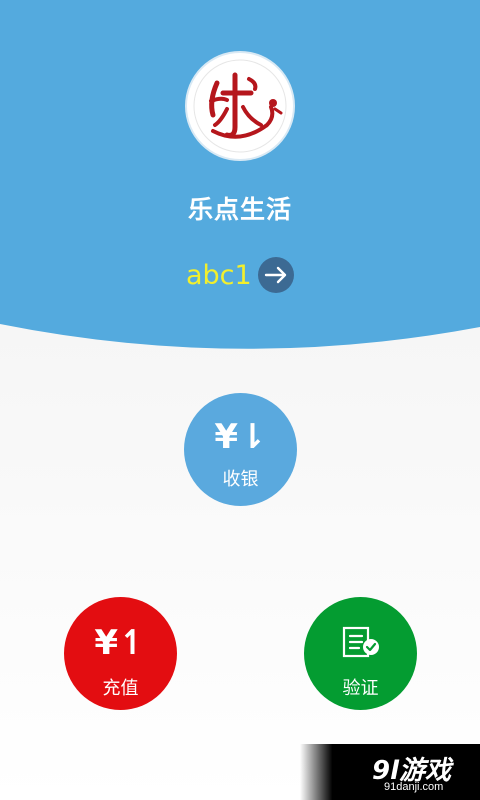 This screenshot has height=800, width=480. I want to click on recharge-label: 充值, so click(120, 688).